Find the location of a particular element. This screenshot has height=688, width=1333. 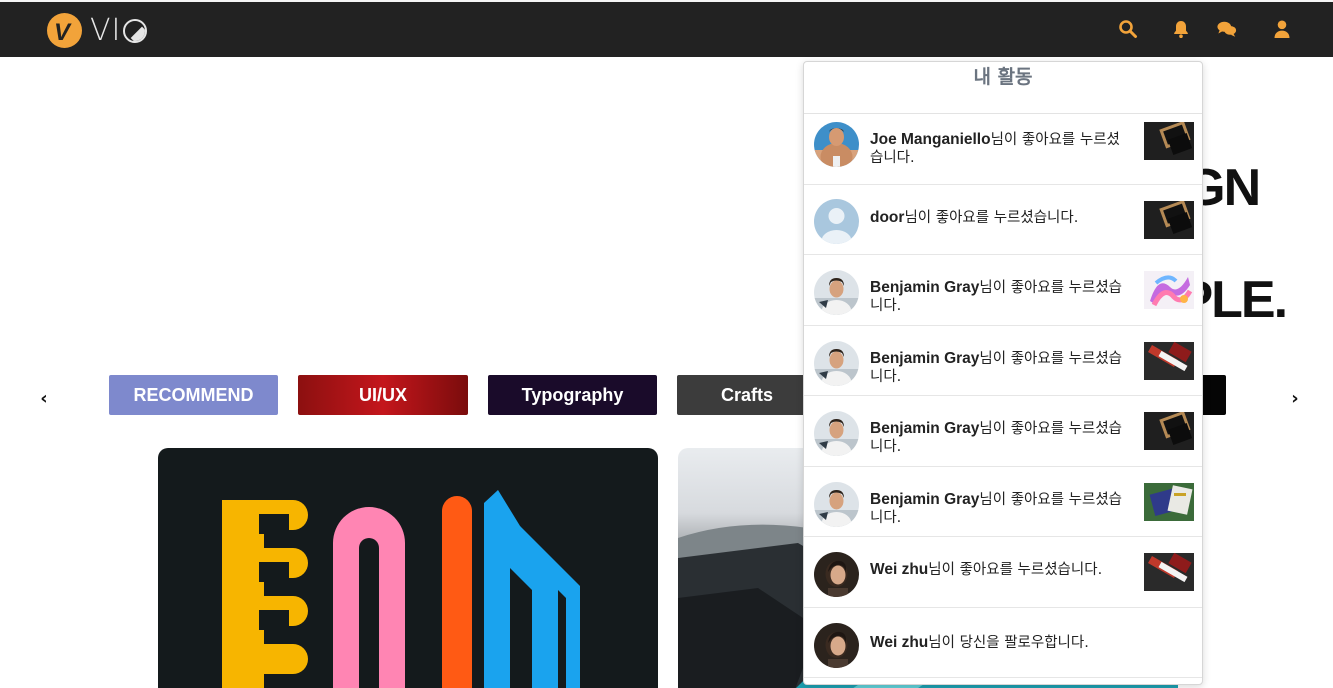

logo-wordmark: VI is located at coordinates (119, 30).